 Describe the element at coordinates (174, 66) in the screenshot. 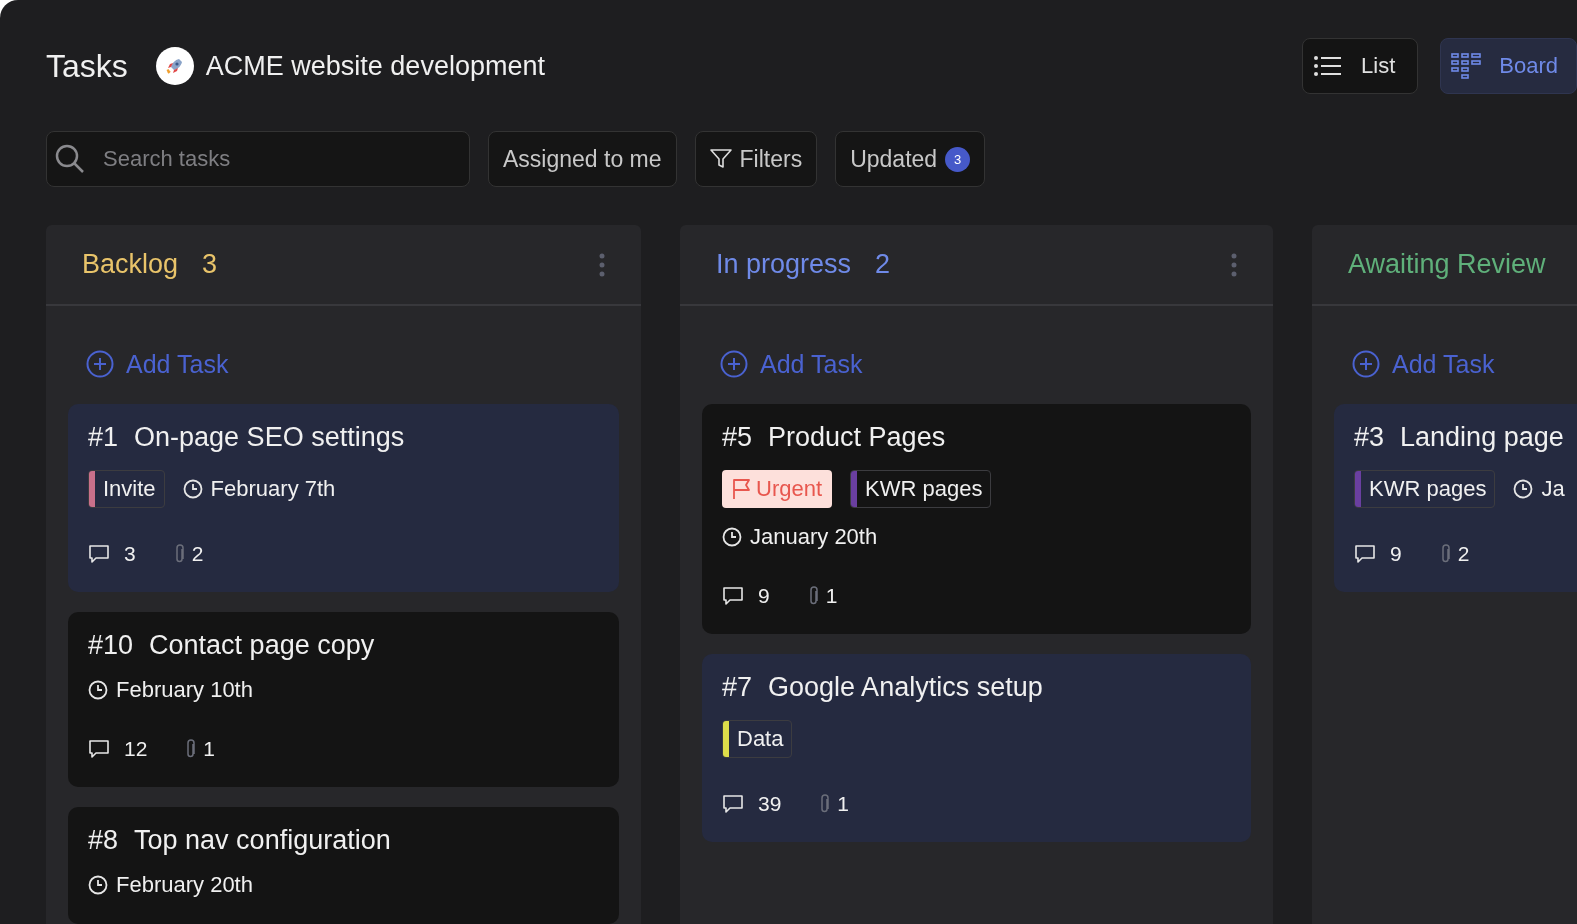

I see `rocket-icon` at that location.